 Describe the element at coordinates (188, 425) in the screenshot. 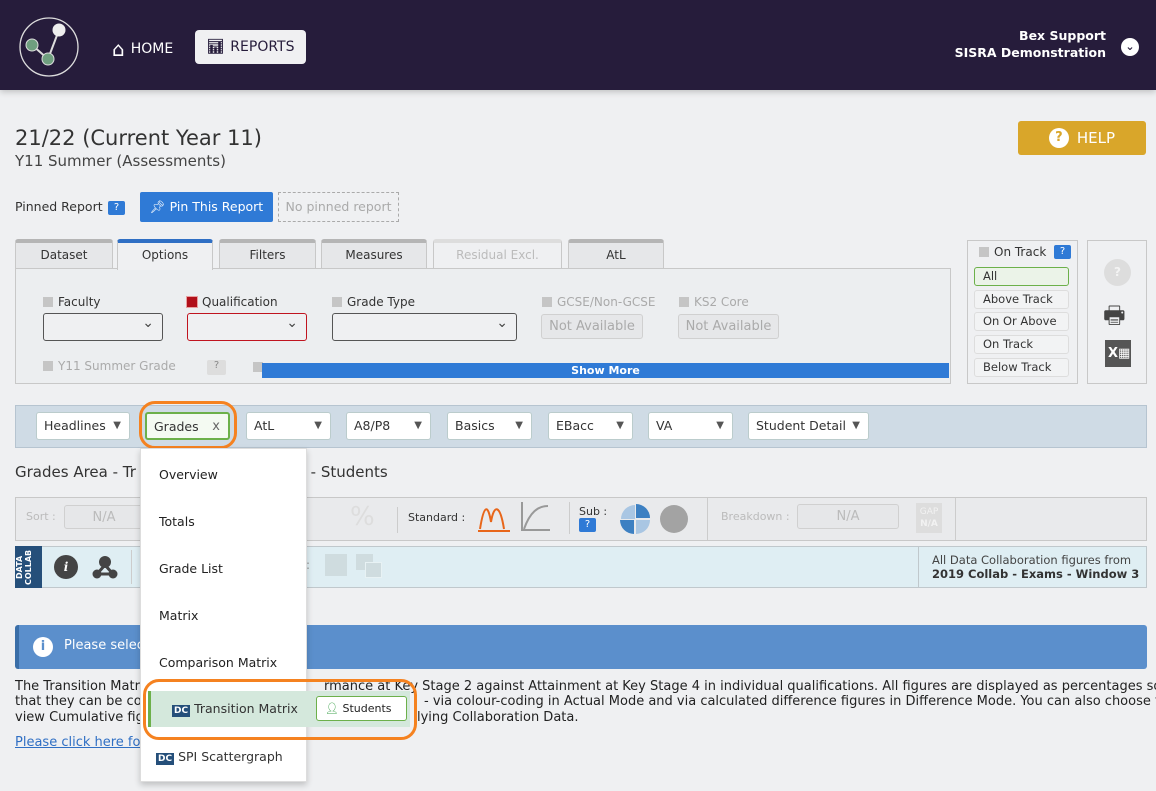

I see `highlight-ring-grades` at that location.